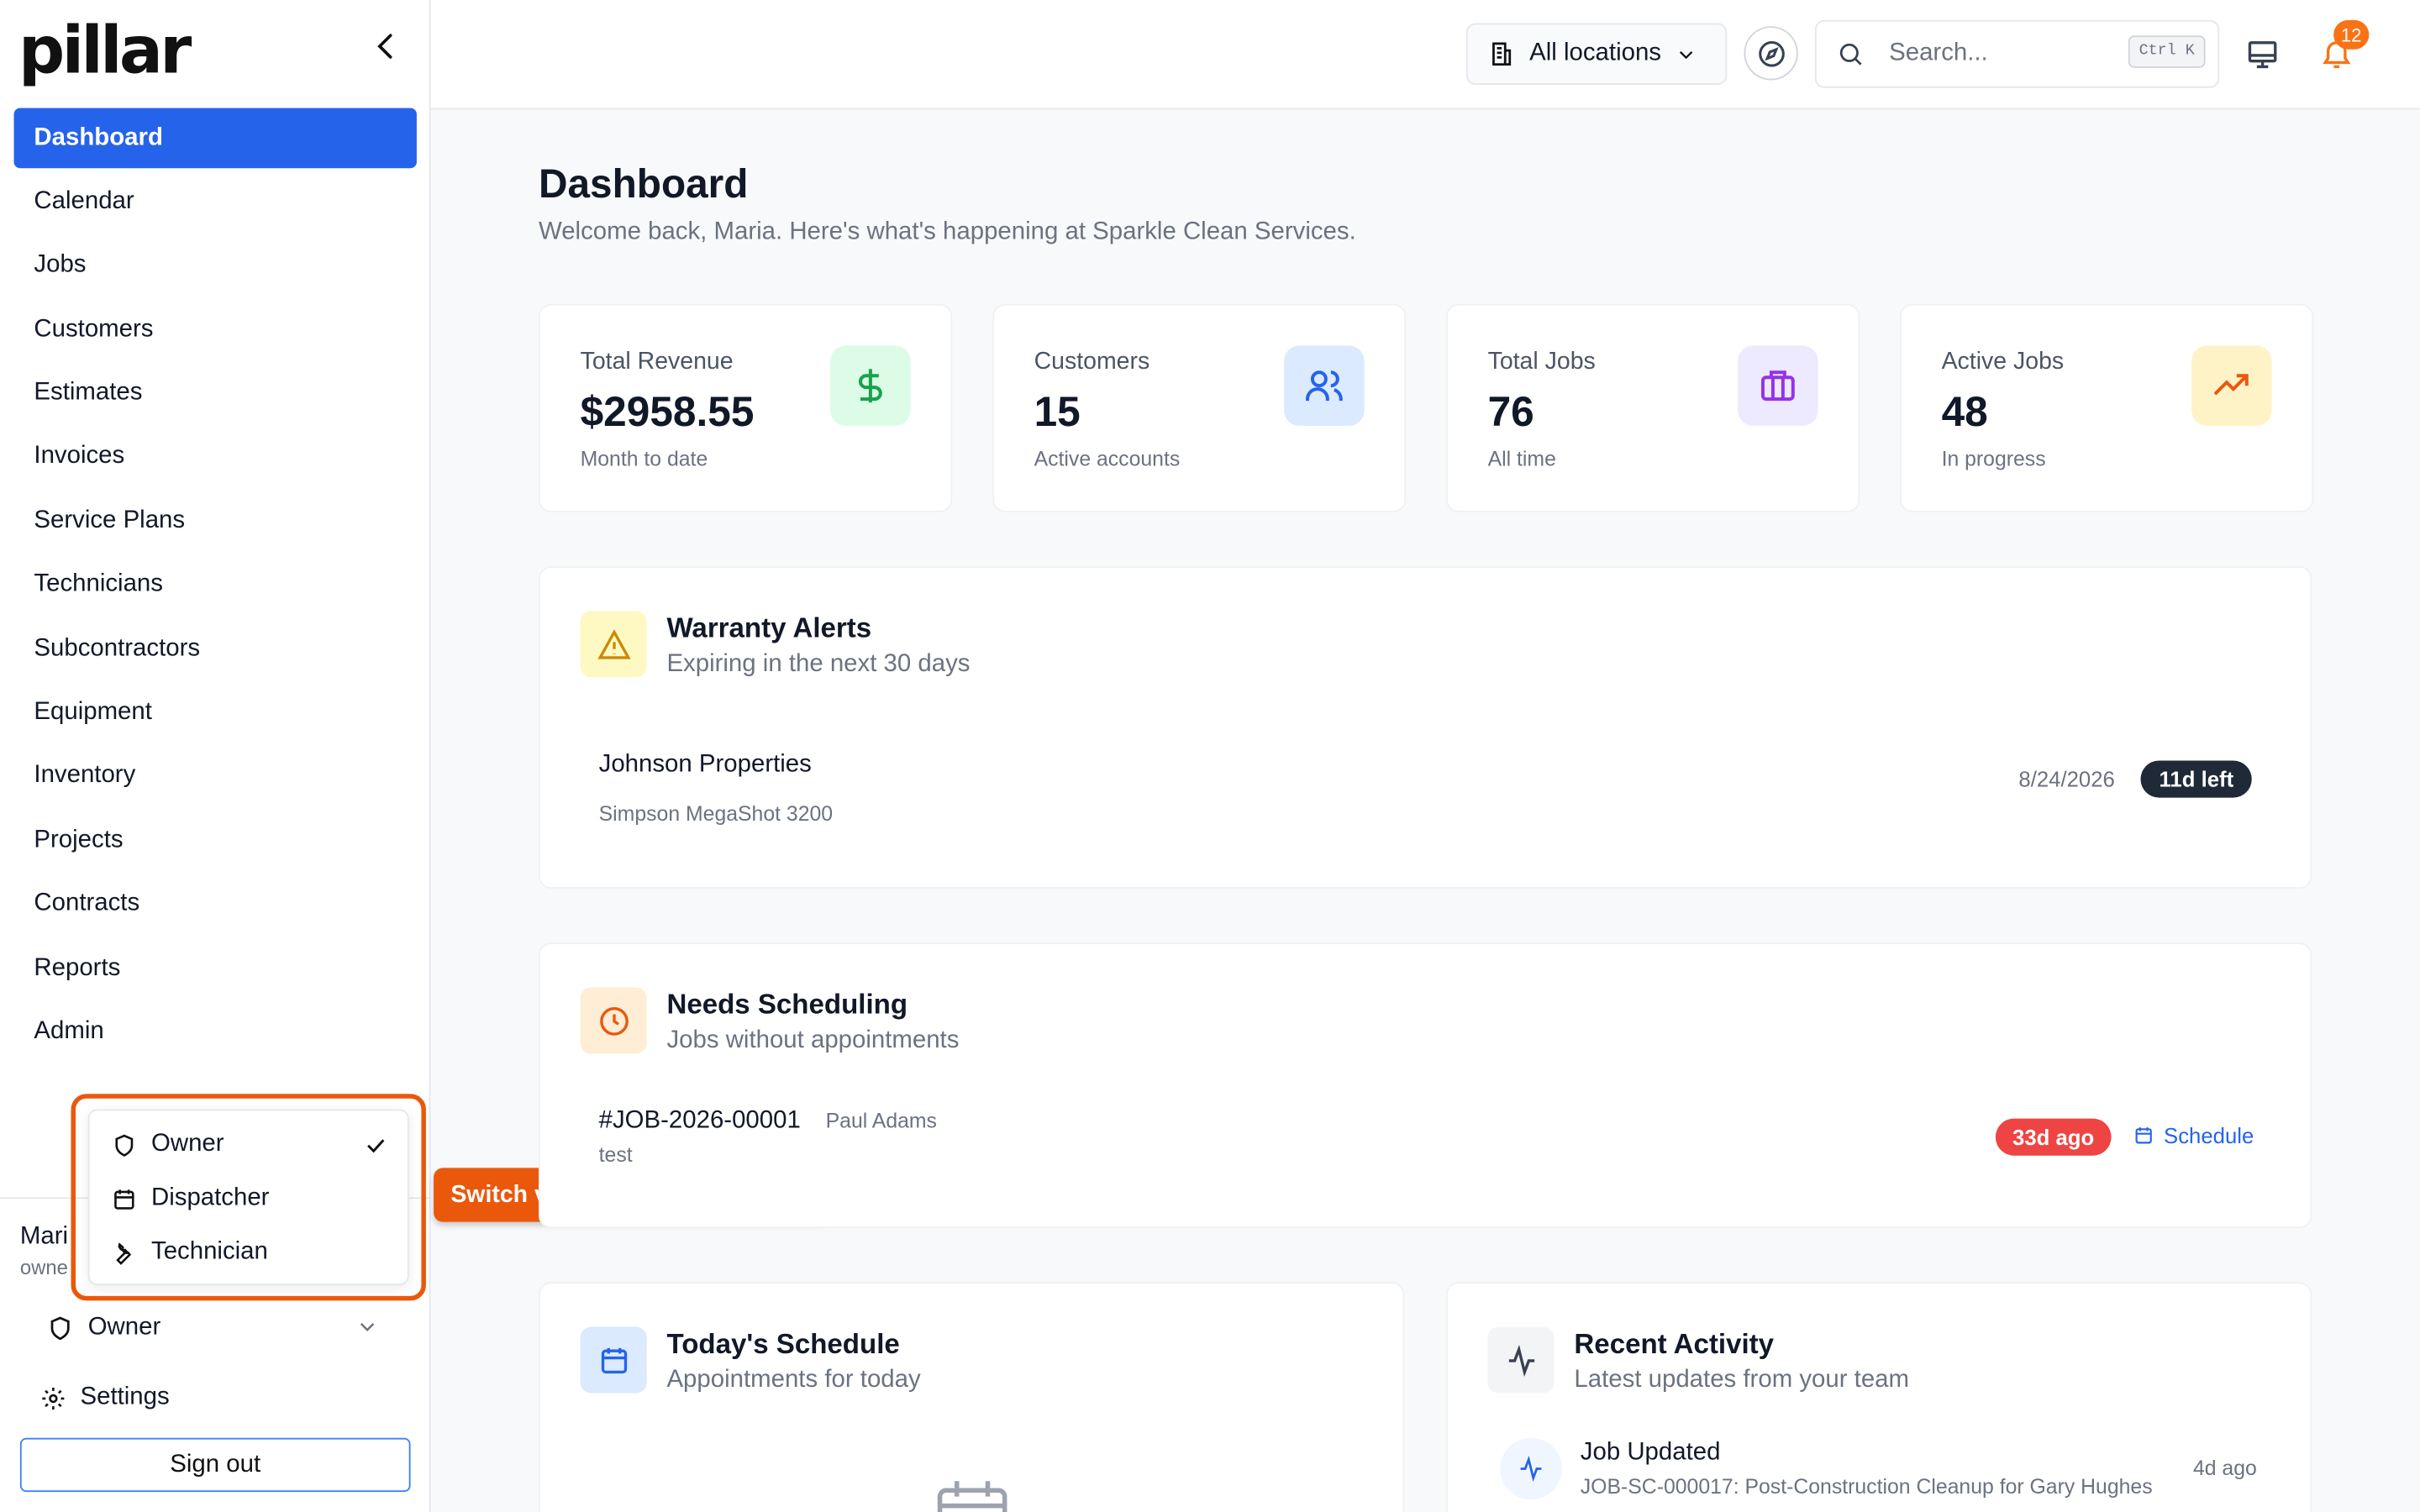 This screenshot has height=1512, width=2420. What do you see at coordinates (1741, 1380) in the screenshot?
I see `card-subtitle: Latest updates from your team` at bounding box center [1741, 1380].